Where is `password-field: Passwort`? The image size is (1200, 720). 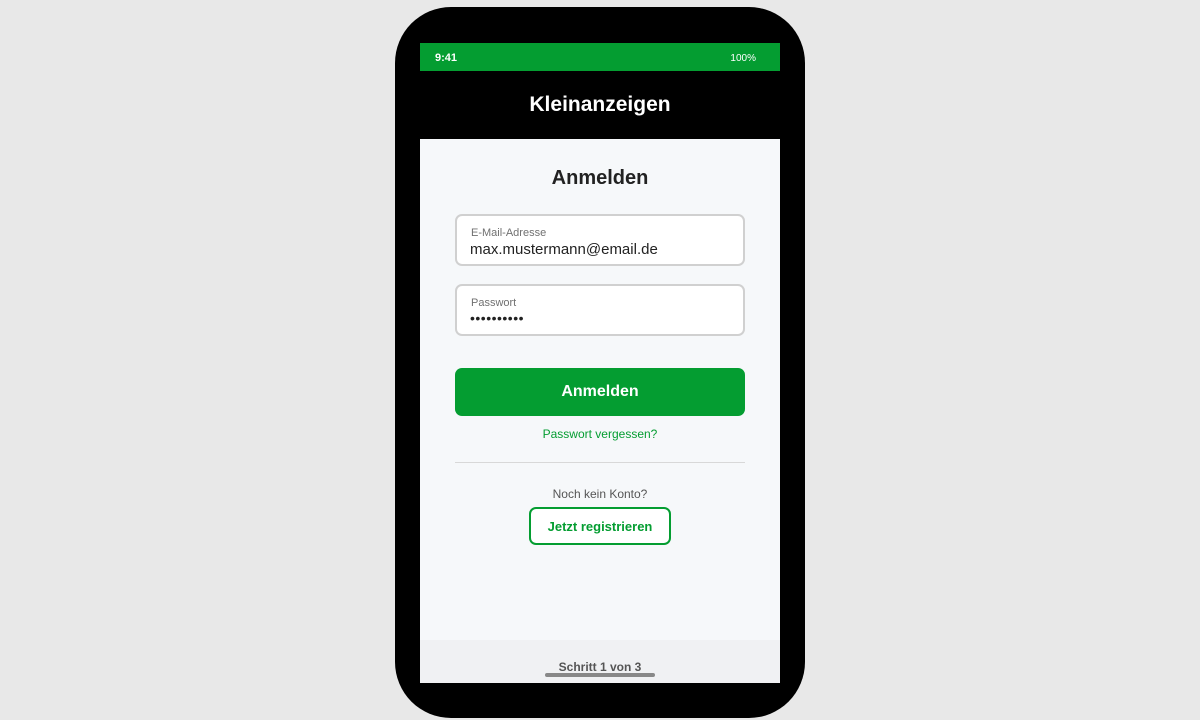
password-field: Passwort is located at coordinates (600, 310).